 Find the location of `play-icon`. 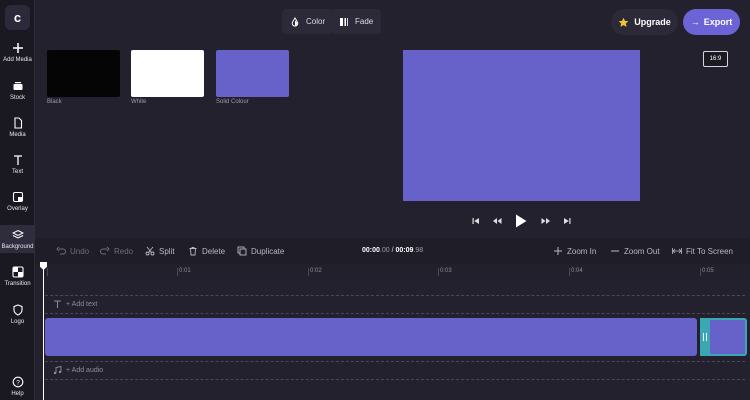

play-icon is located at coordinates (521, 221).